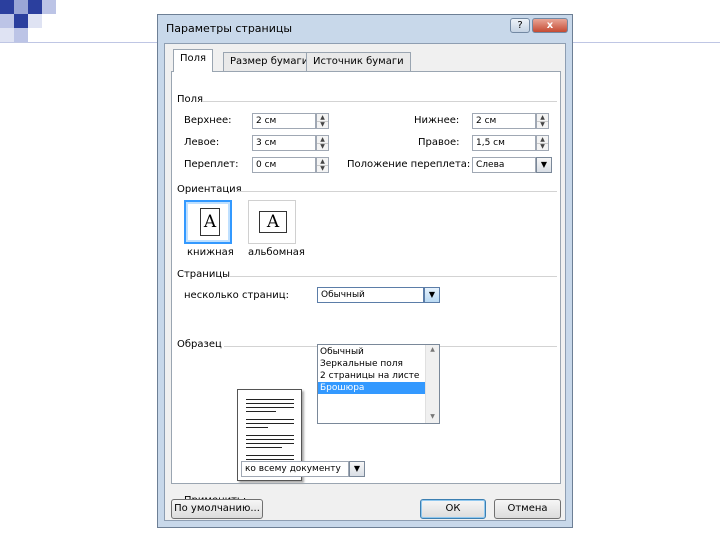 The width and height of the screenshot is (720, 540). I want to click on list-item: 2 страницы на листе, so click(372, 376).